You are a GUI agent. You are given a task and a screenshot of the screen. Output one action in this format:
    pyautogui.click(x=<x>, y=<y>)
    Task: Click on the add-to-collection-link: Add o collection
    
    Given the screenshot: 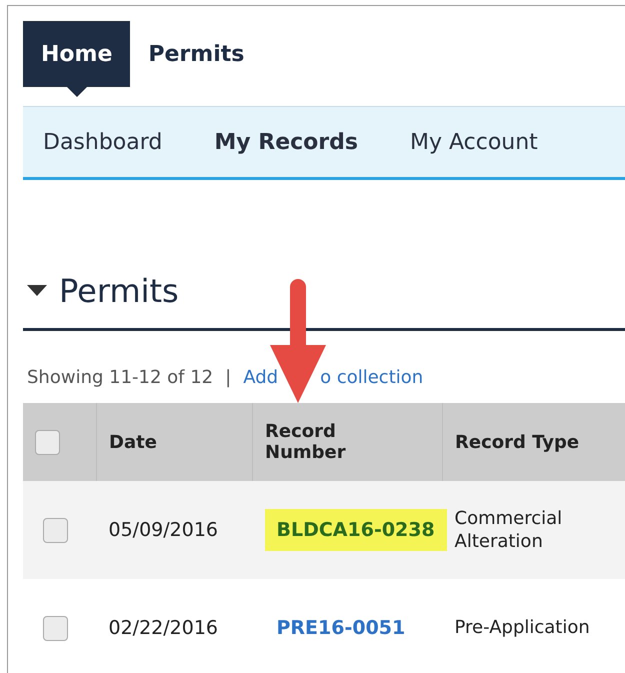 What is the action you would take?
    pyautogui.click(x=333, y=381)
    